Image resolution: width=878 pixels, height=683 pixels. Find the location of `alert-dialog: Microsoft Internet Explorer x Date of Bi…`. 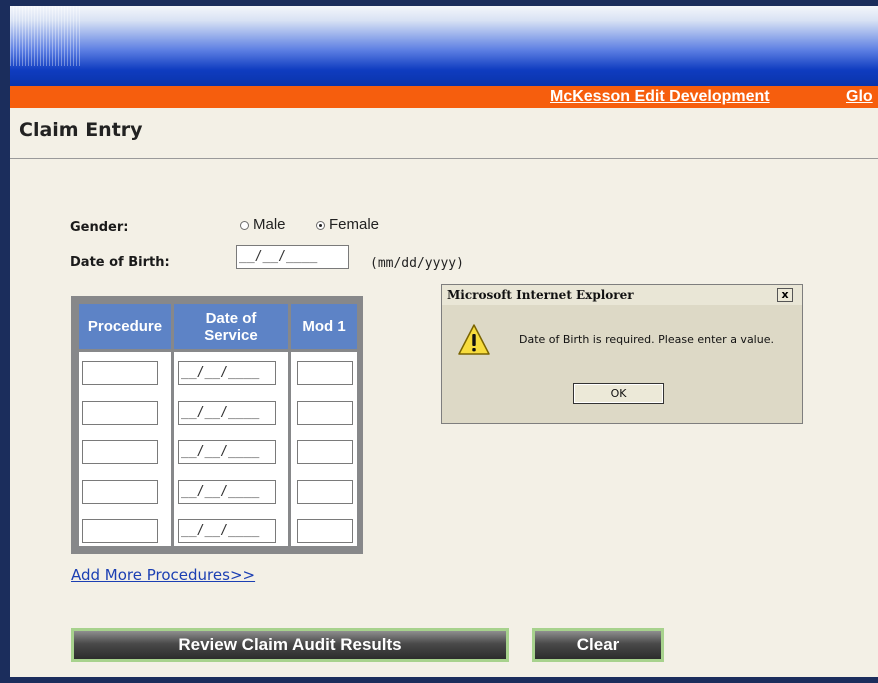

alert-dialog: Microsoft Internet Explorer x Date of Bi… is located at coordinates (622, 354).